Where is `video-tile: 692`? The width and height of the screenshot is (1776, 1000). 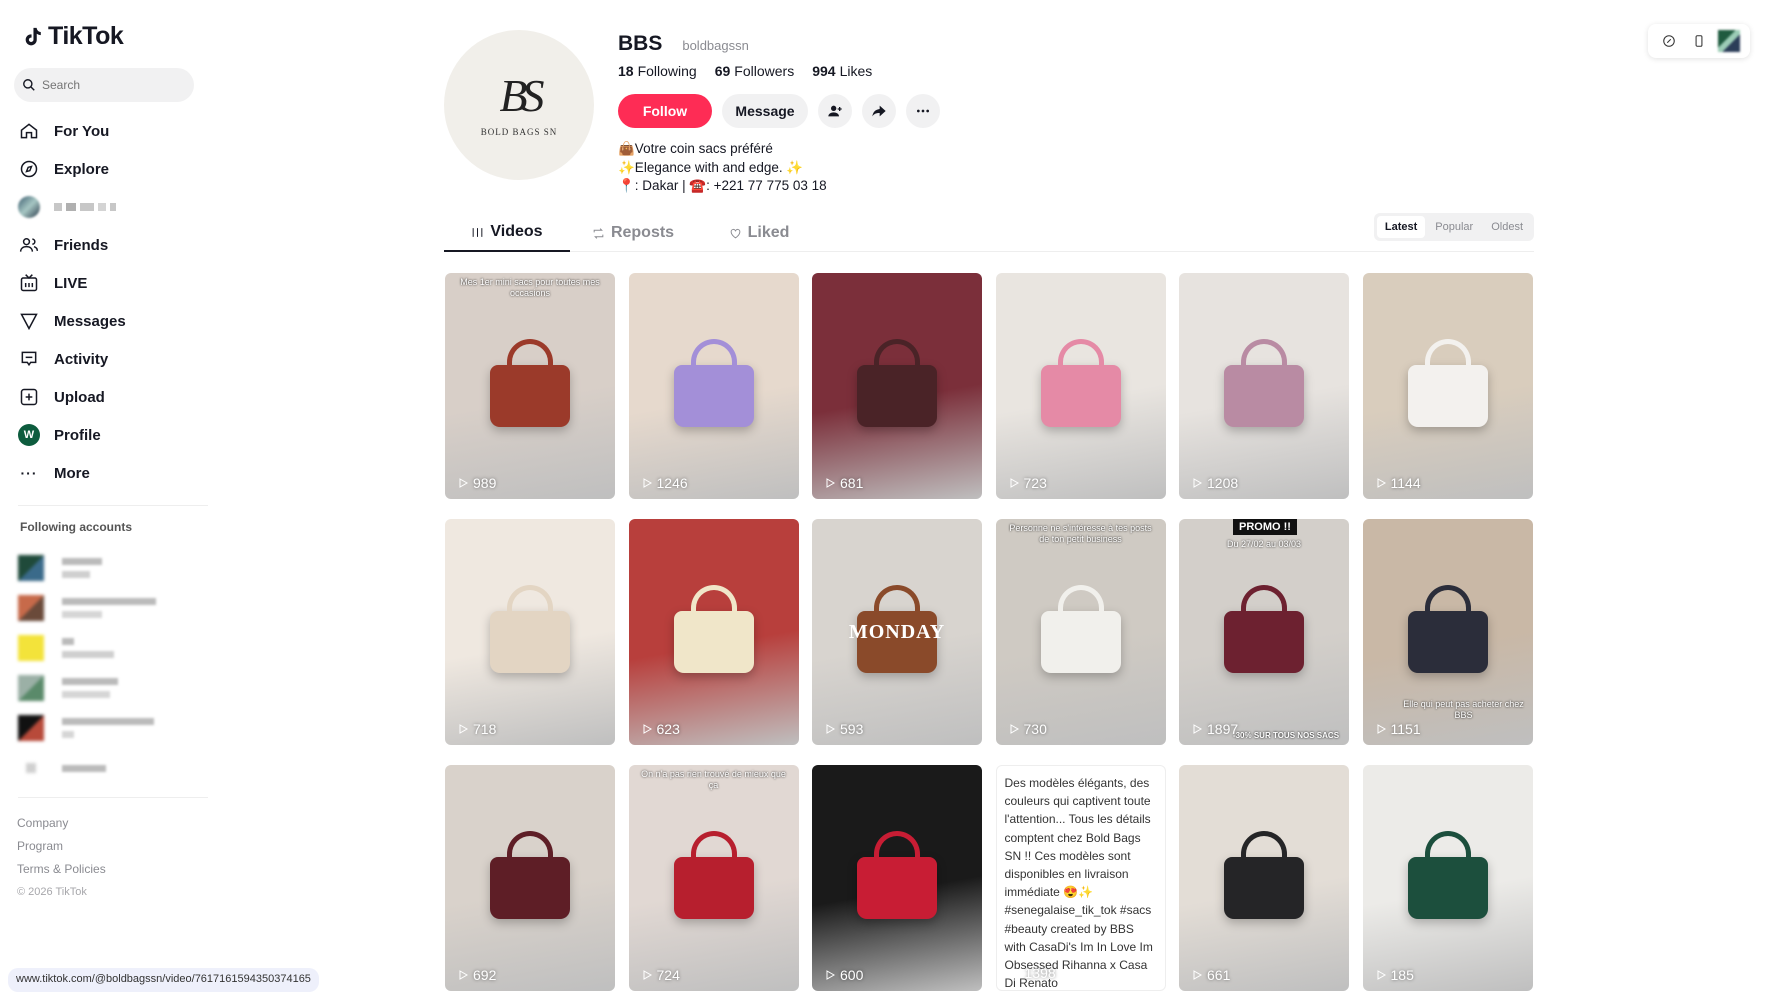
video-tile: 692 is located at coordinates (530, 878).